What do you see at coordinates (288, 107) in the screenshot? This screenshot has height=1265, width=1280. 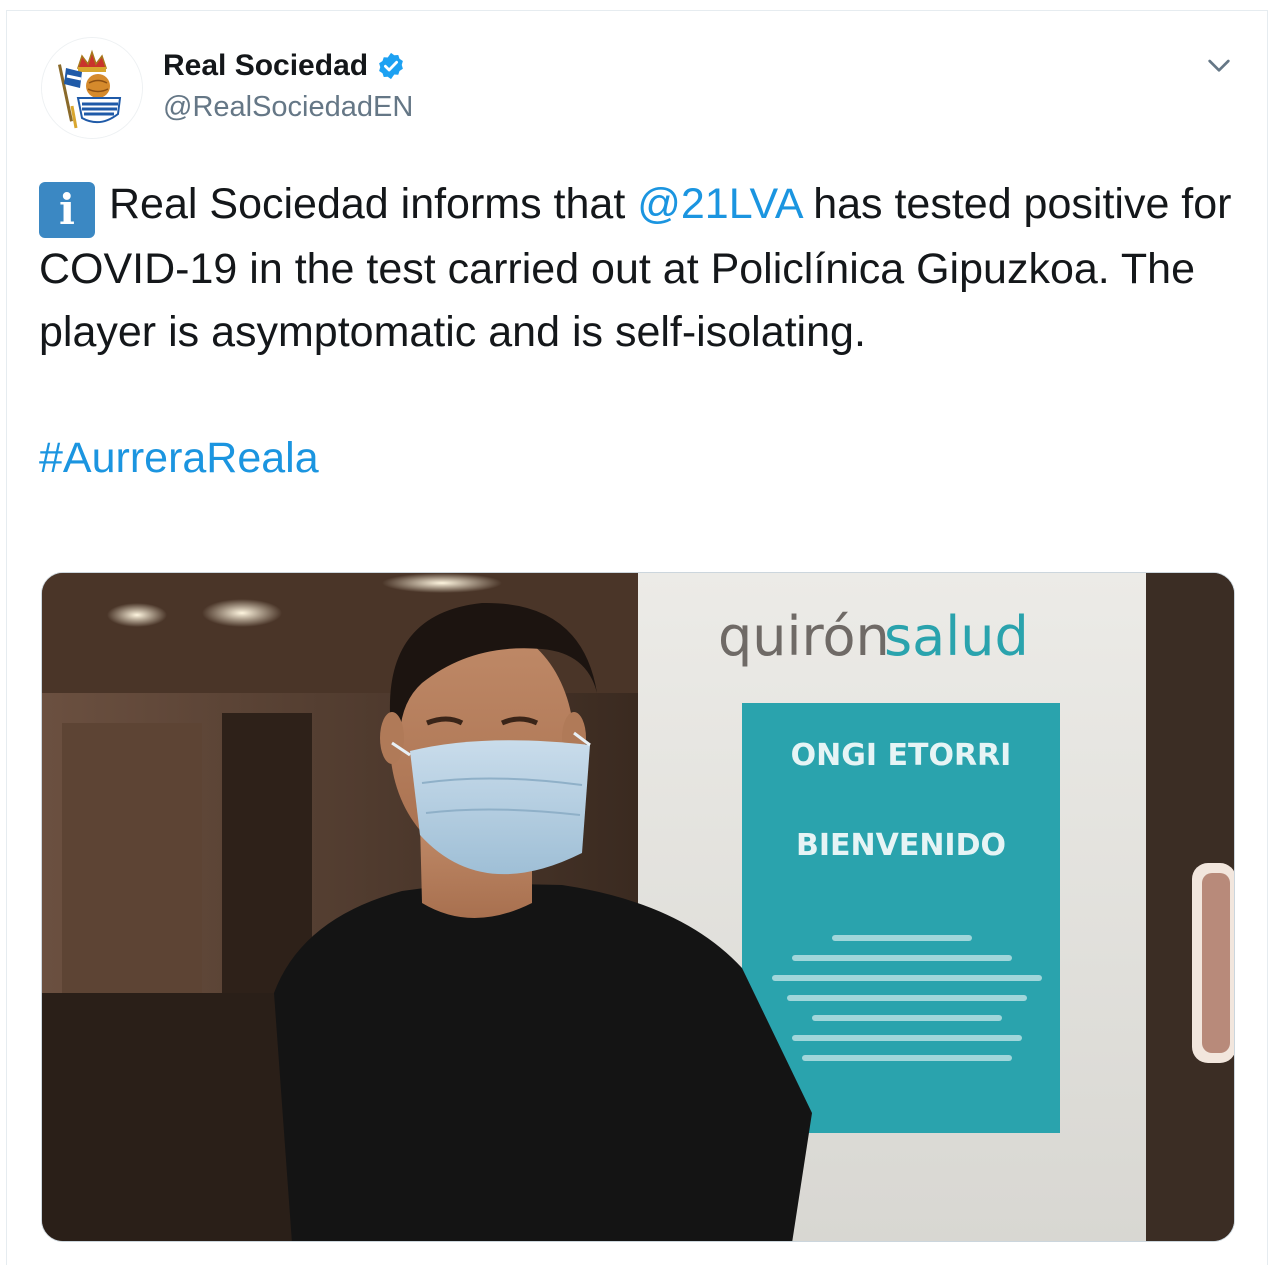 I see `account-handle: @RealSociedadEN` at bounding box center [288, 107].